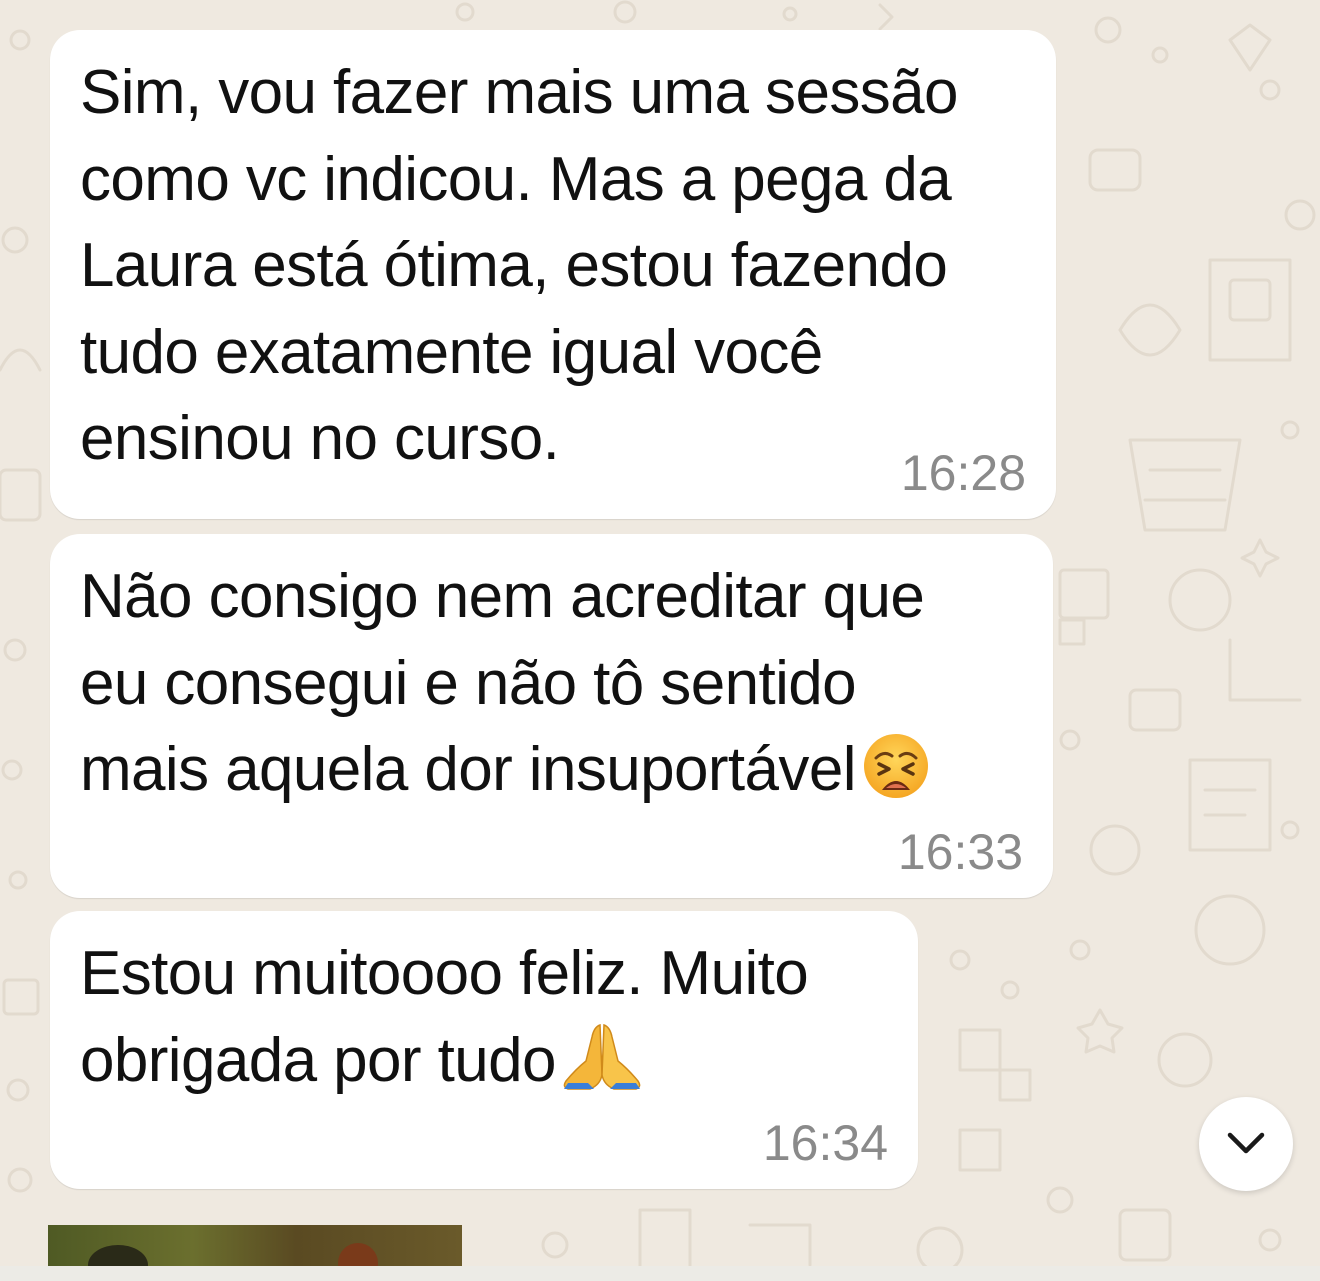  I want to click on message-line: Laura está ótima, estou fazendo, so click(514, 265).